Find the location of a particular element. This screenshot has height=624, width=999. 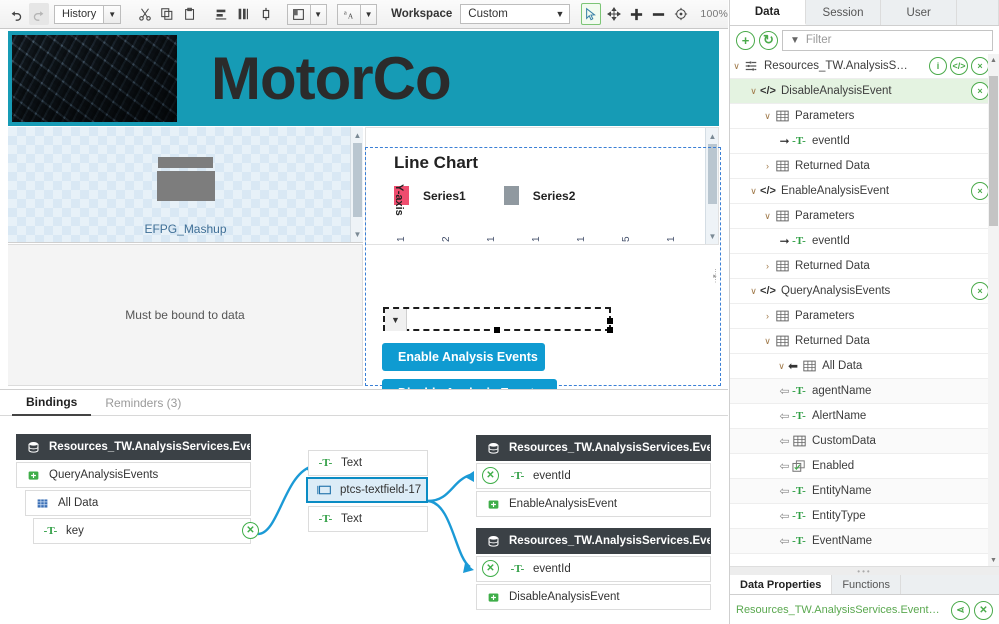

layout-split-button: ▼ is located at coordinates (306, 14).